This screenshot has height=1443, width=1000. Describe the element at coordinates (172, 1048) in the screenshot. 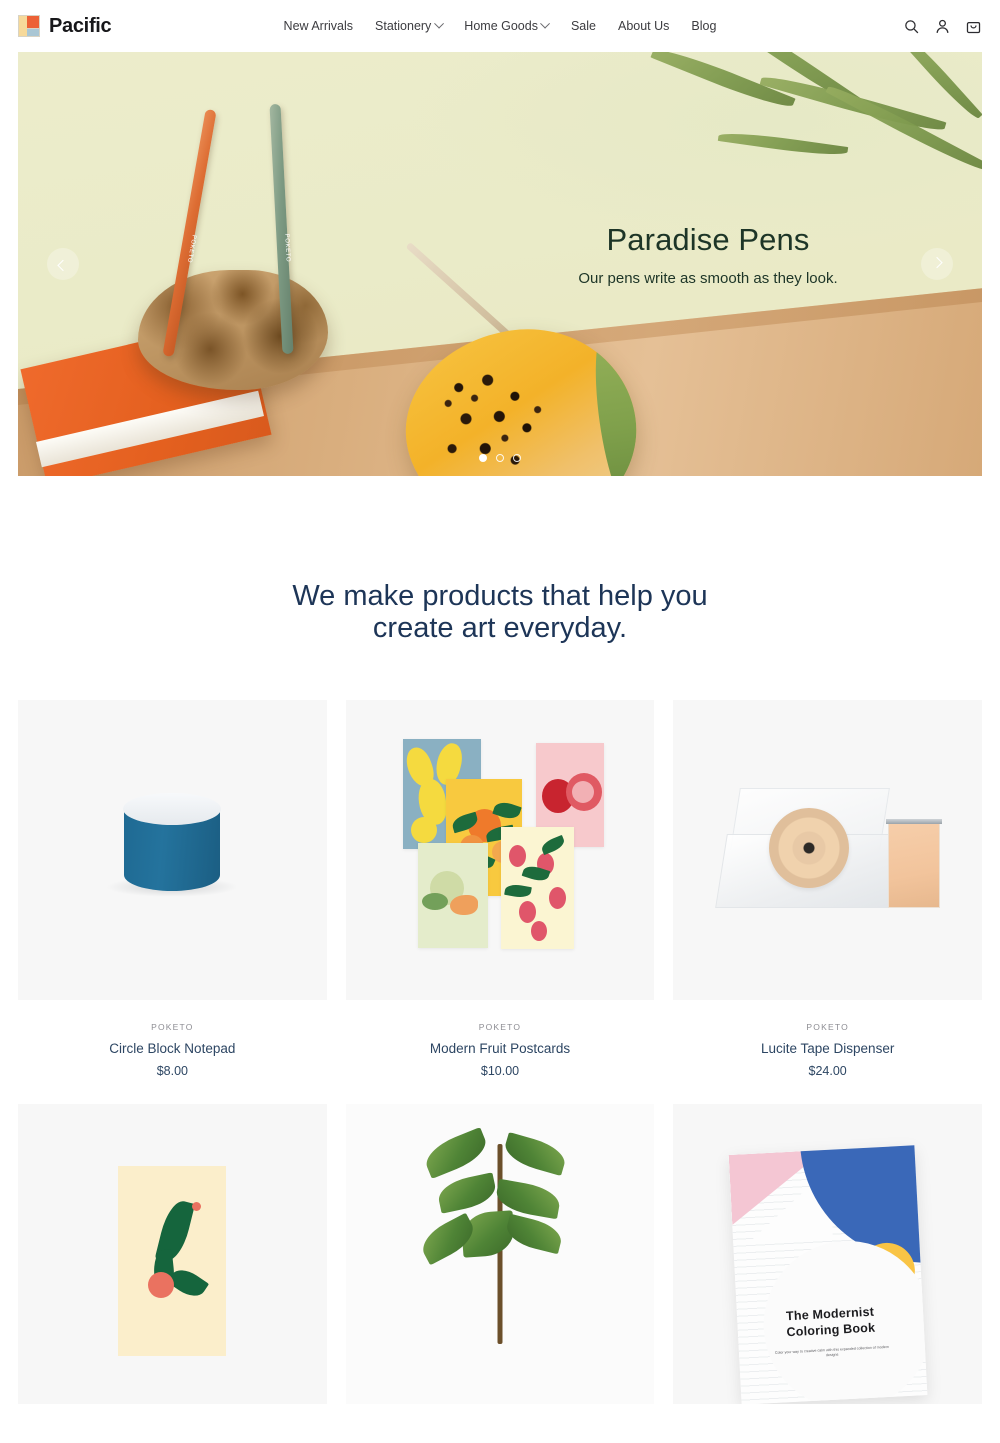

I see `product-title: Circle Block Notepad` at that location.